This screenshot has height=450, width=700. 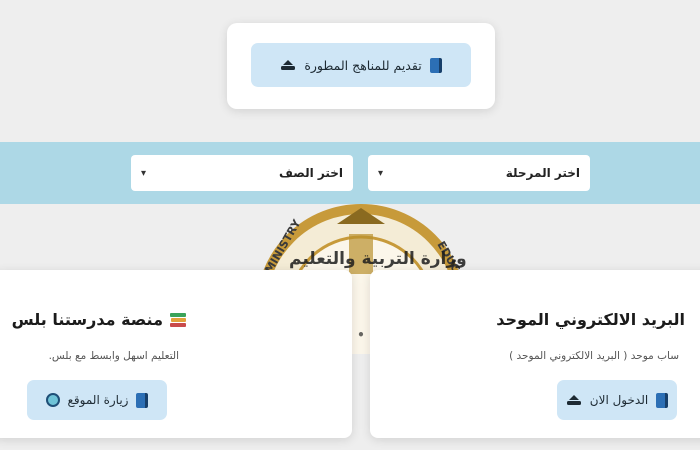 I want to click on card-title-text: البريد الالكتروني الموحد, so click(x=590, y=319).